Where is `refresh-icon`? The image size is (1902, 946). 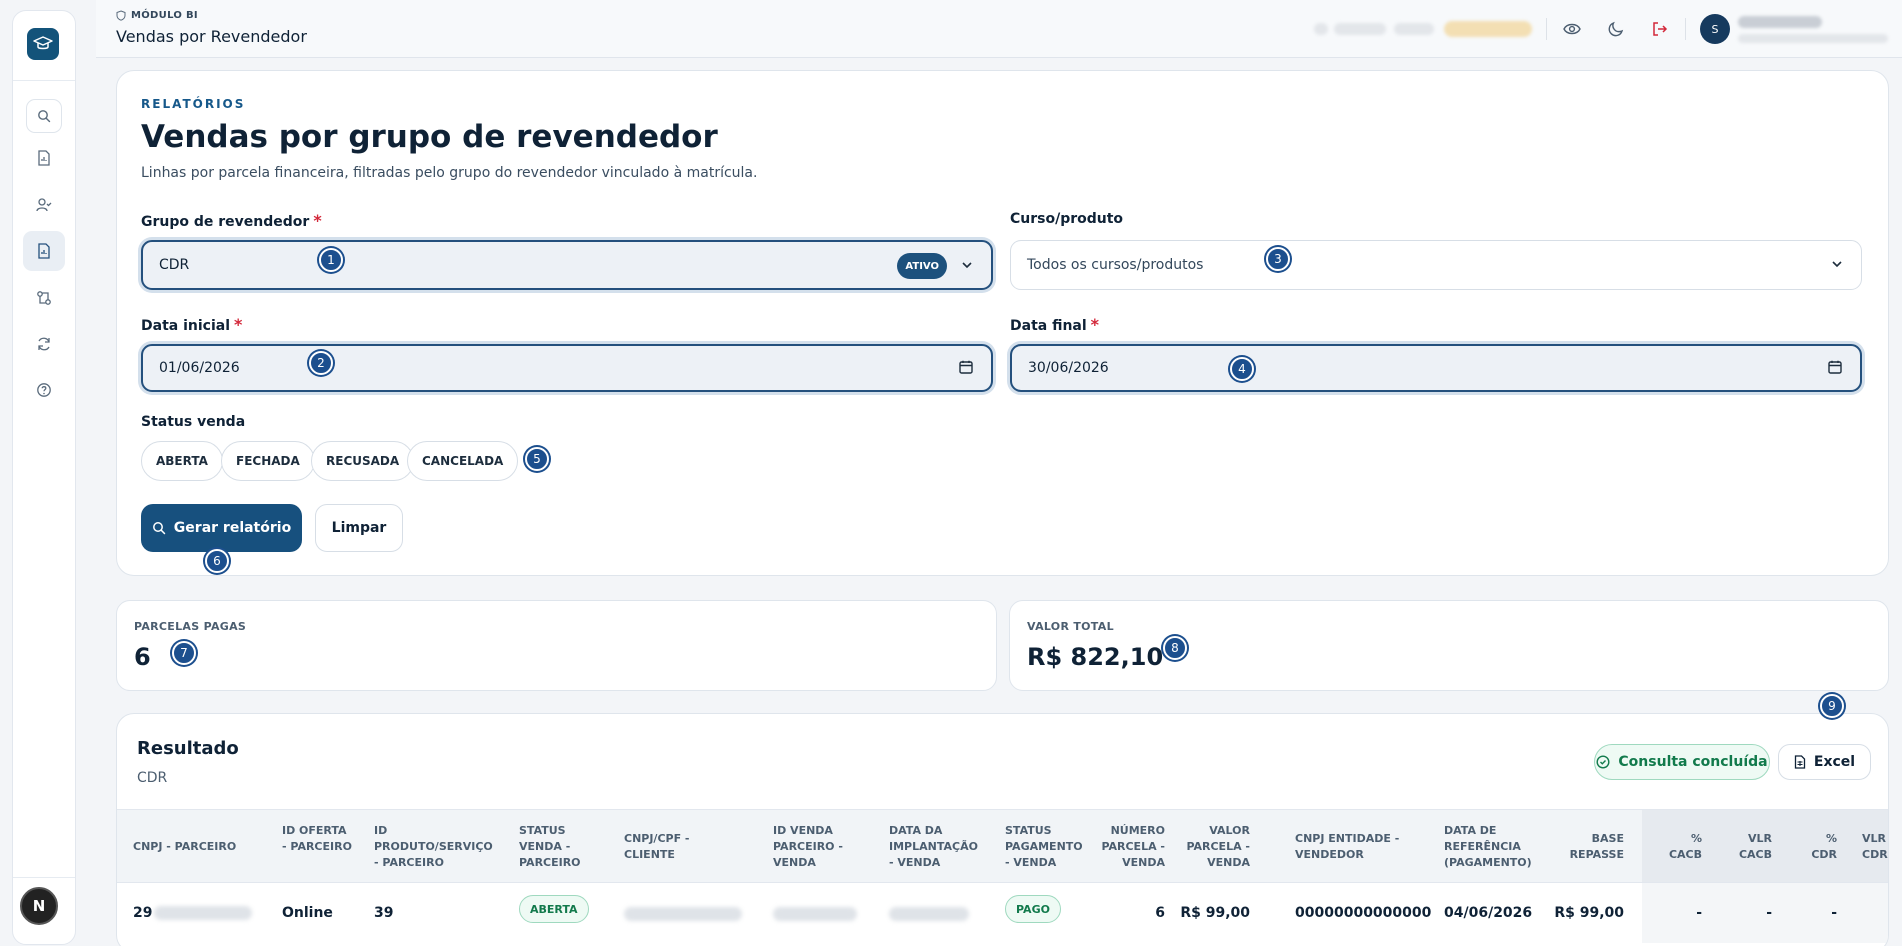 refresh-icon is located at coordinates (44, 344).